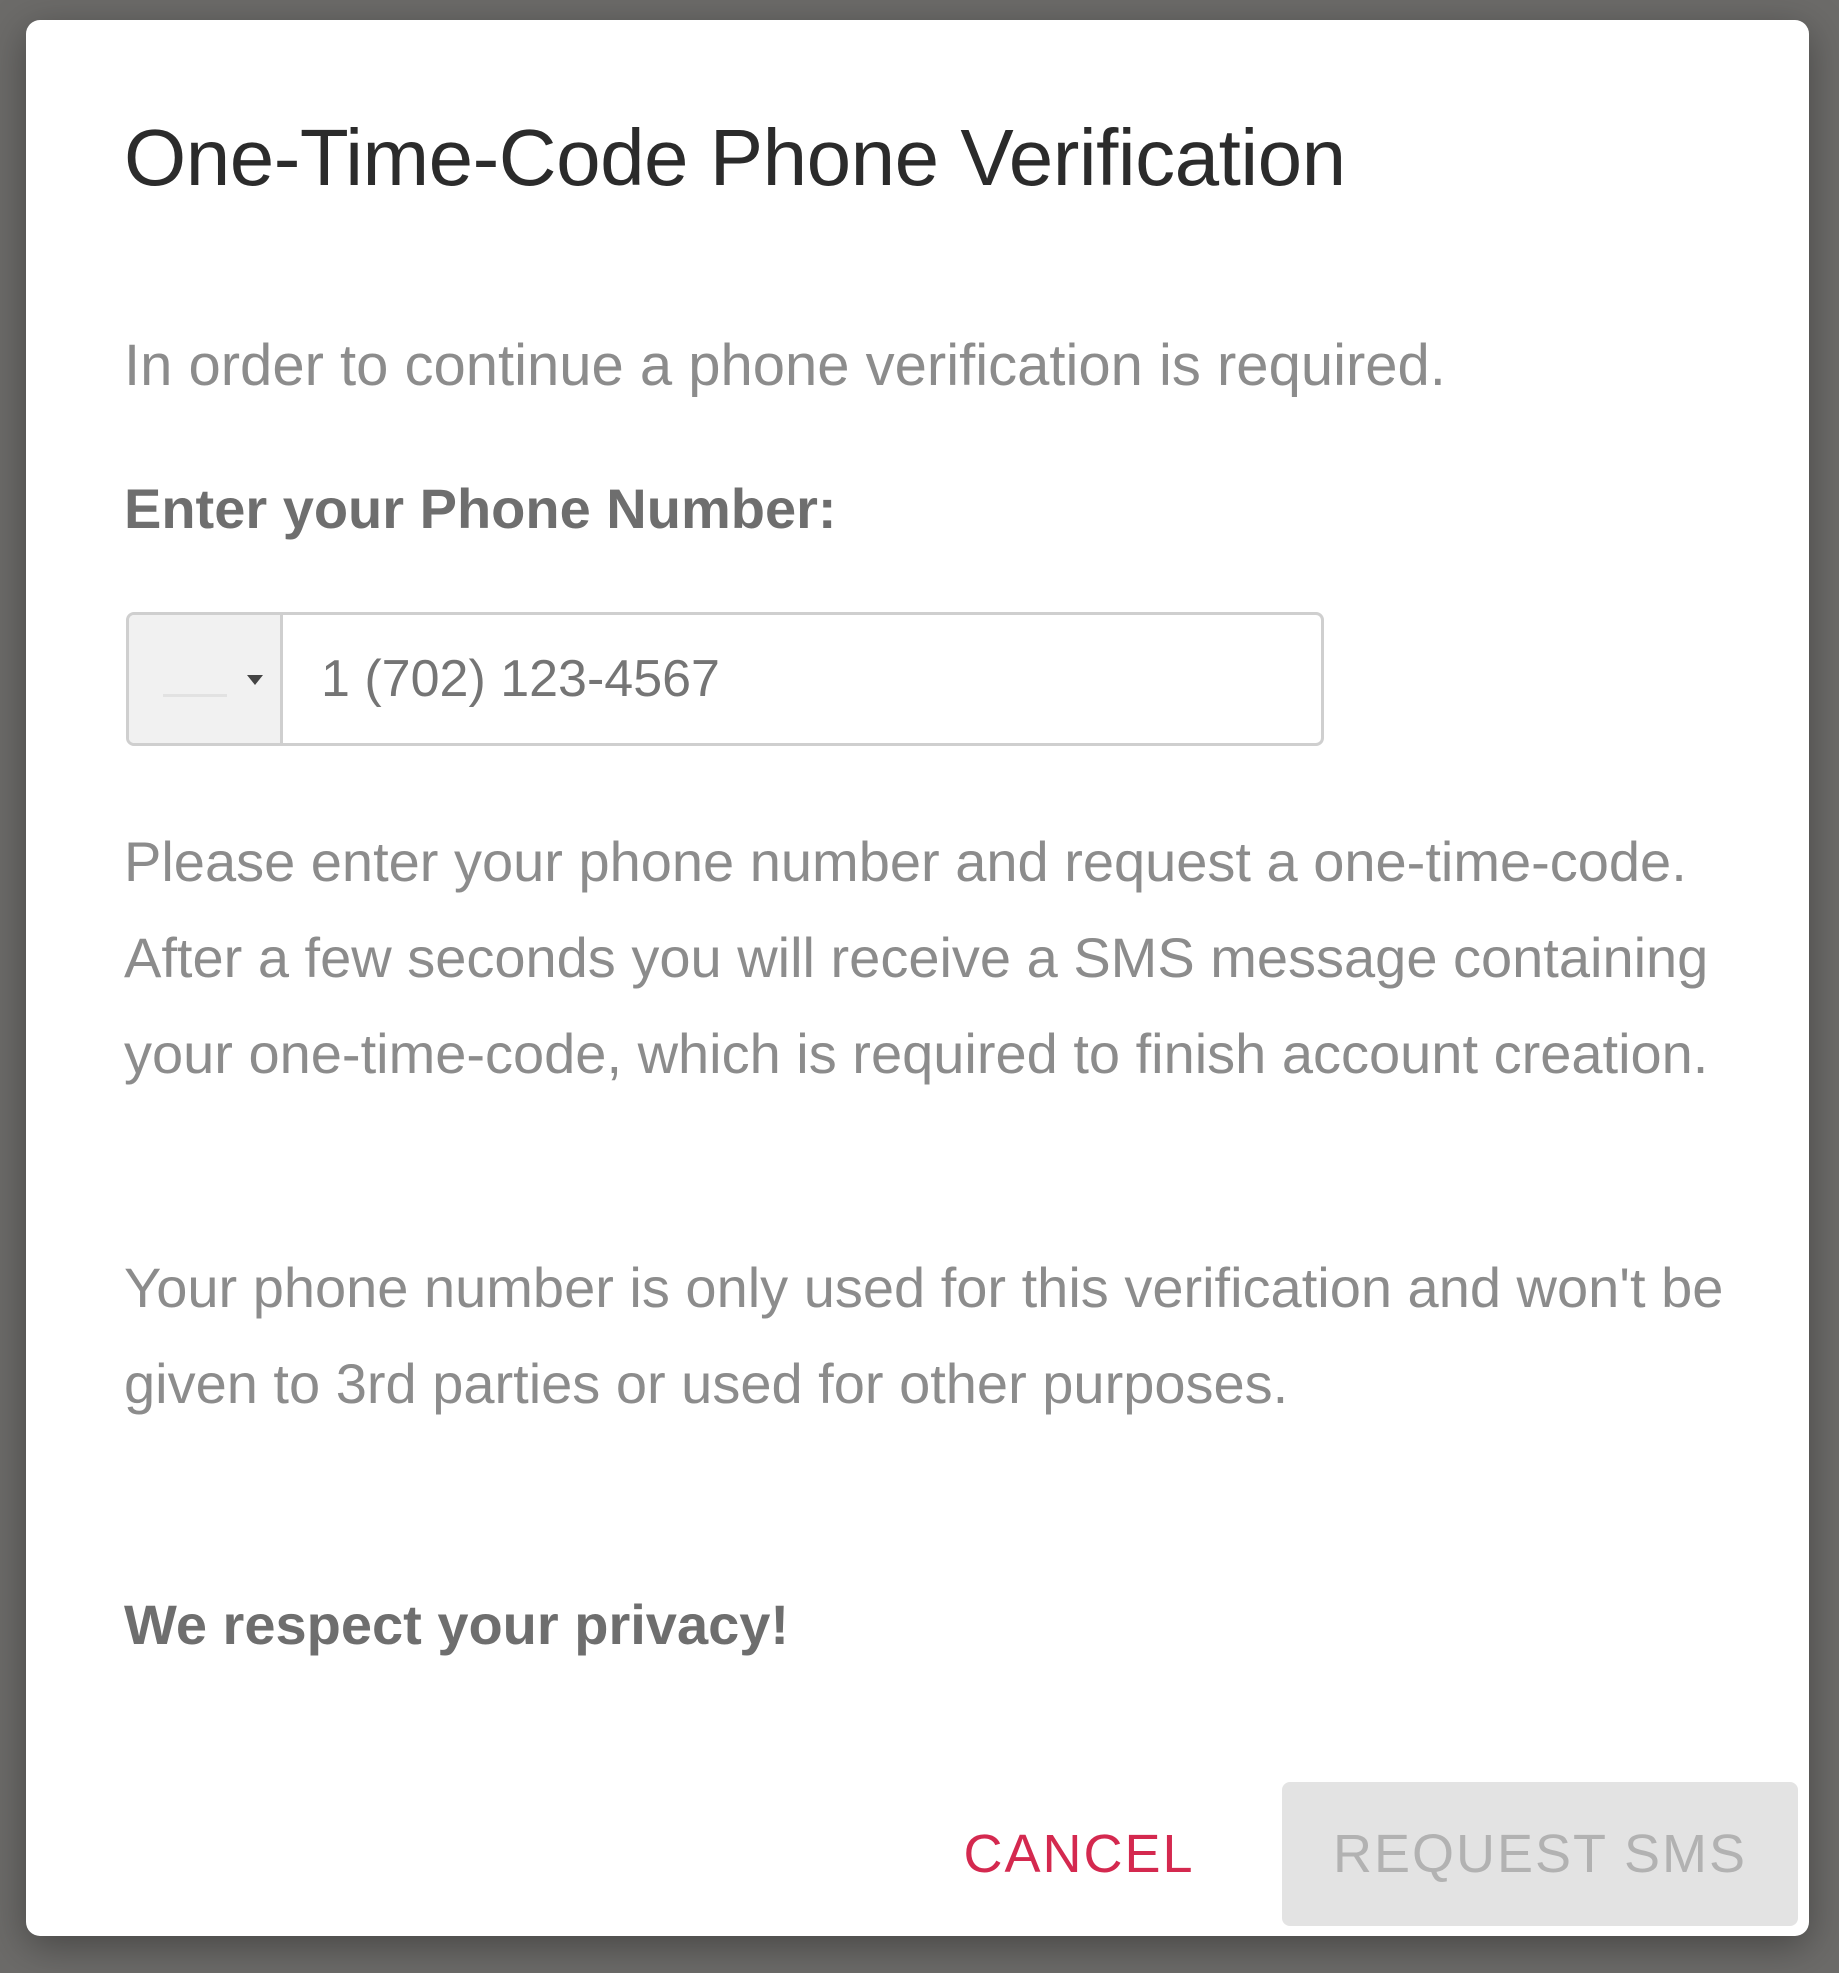 Image resolution: width=1839 pixels, height=1973 pixels. I want to click on privacy-note: We respect your privacy!, so click(457, 1624).